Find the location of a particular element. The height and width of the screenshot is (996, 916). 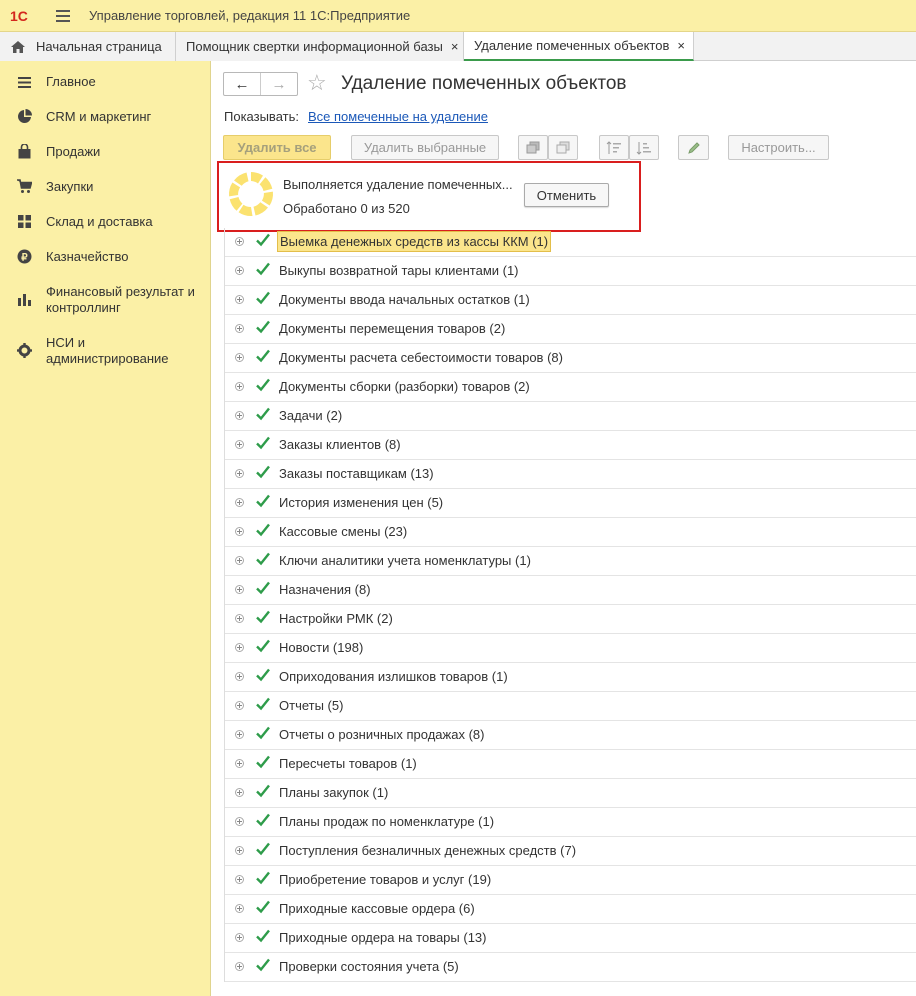

list-item: Выемка денежных средств из кассы ККМ (1) is located at coordinates (570, 242).